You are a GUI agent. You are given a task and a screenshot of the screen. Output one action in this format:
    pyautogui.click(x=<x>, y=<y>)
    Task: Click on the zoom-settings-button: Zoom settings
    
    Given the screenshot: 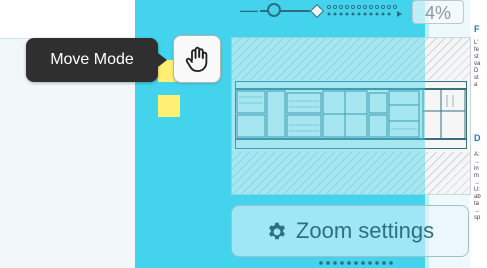 What is the action you would take?
    pyautogui.click(x=350, y=231)
    